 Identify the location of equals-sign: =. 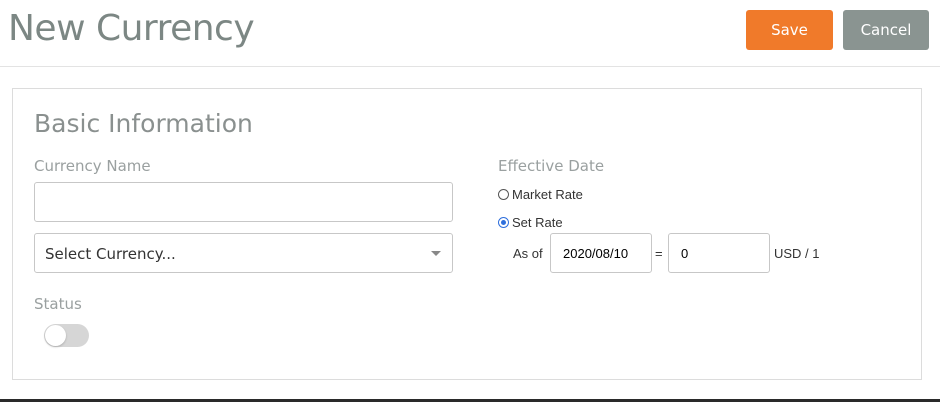
(659, 253).